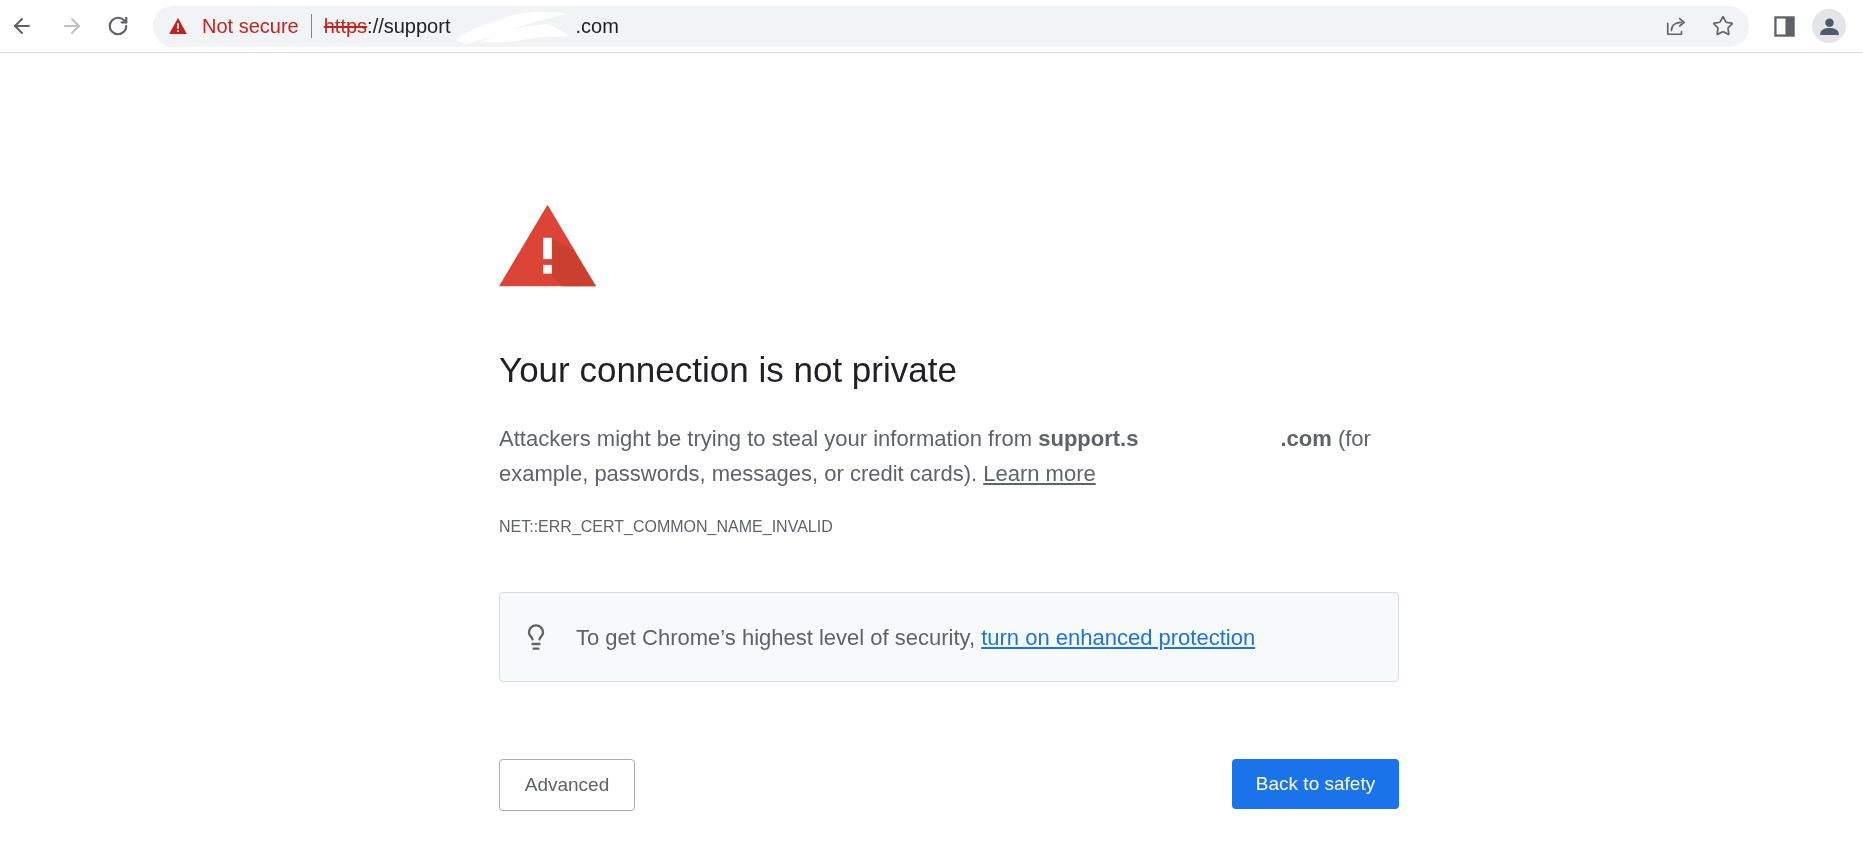 This screenshot has height=846, width=1863. Describe the element at coordinates (916, 637) in the screenshot. I see `tip-text: To get Chrome’s highest level of security, turn on enhanced protection` at that location.